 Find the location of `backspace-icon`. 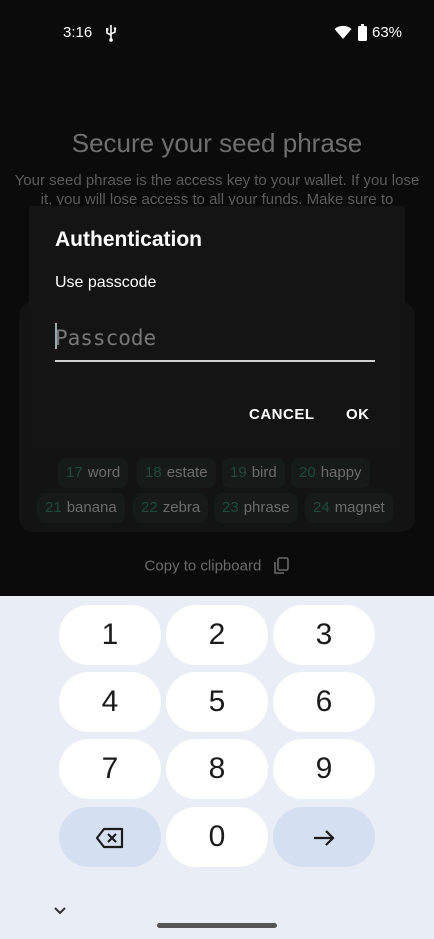

backspace-icon is located at coordinates (109, 838).